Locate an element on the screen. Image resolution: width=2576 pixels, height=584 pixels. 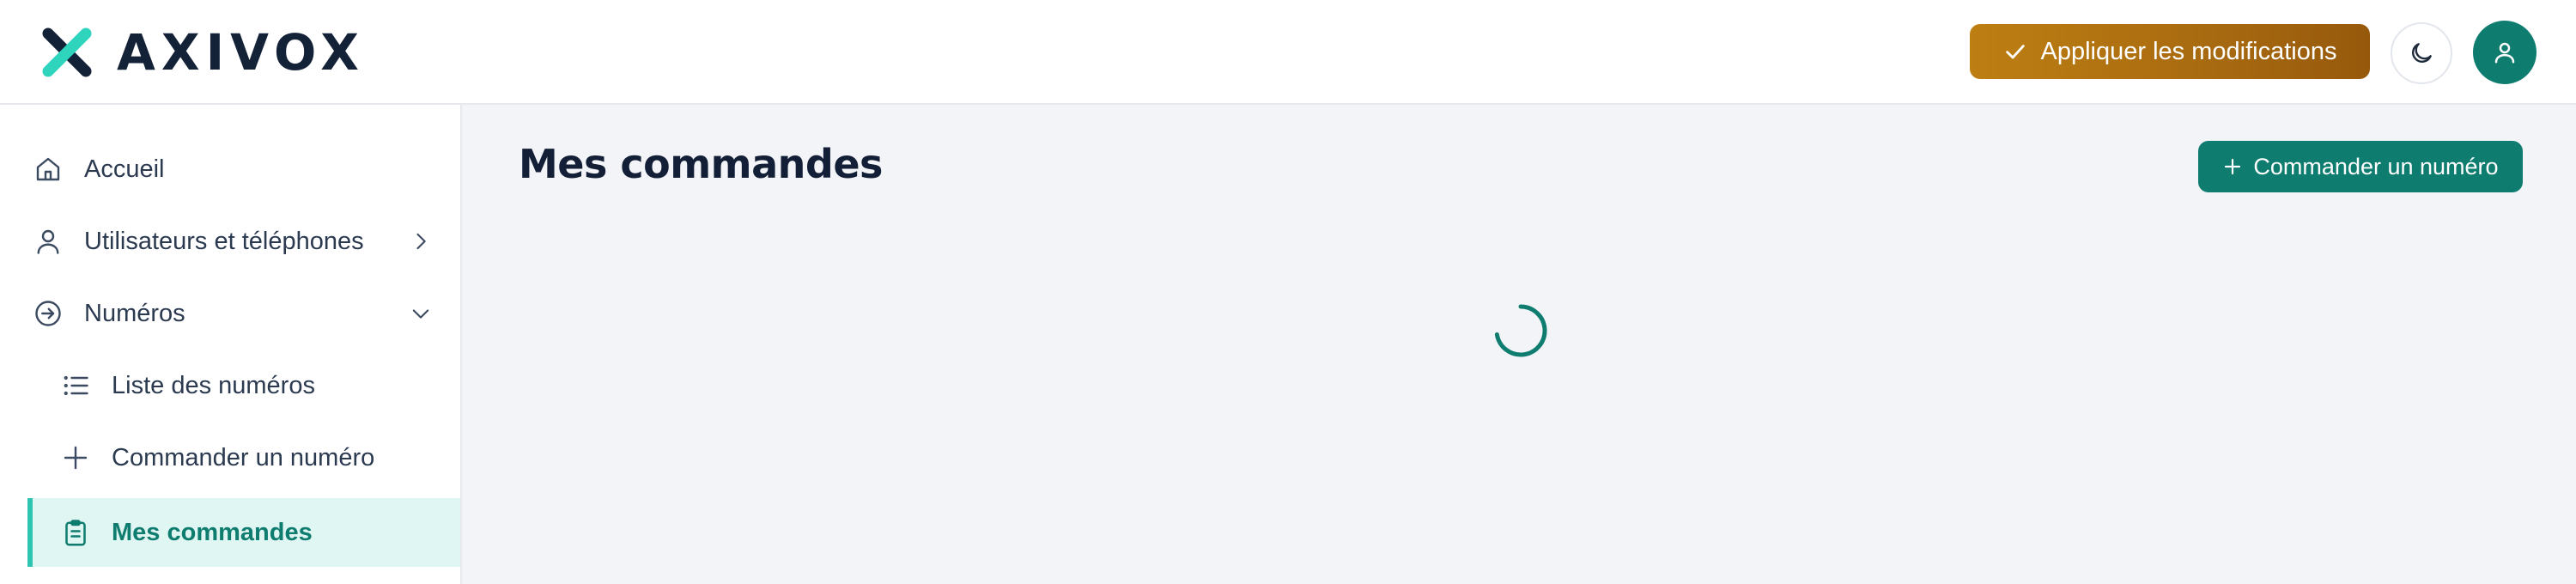
sidebar-item-label: Utilisateurs et téléphones is located at coordinates (224, 241).